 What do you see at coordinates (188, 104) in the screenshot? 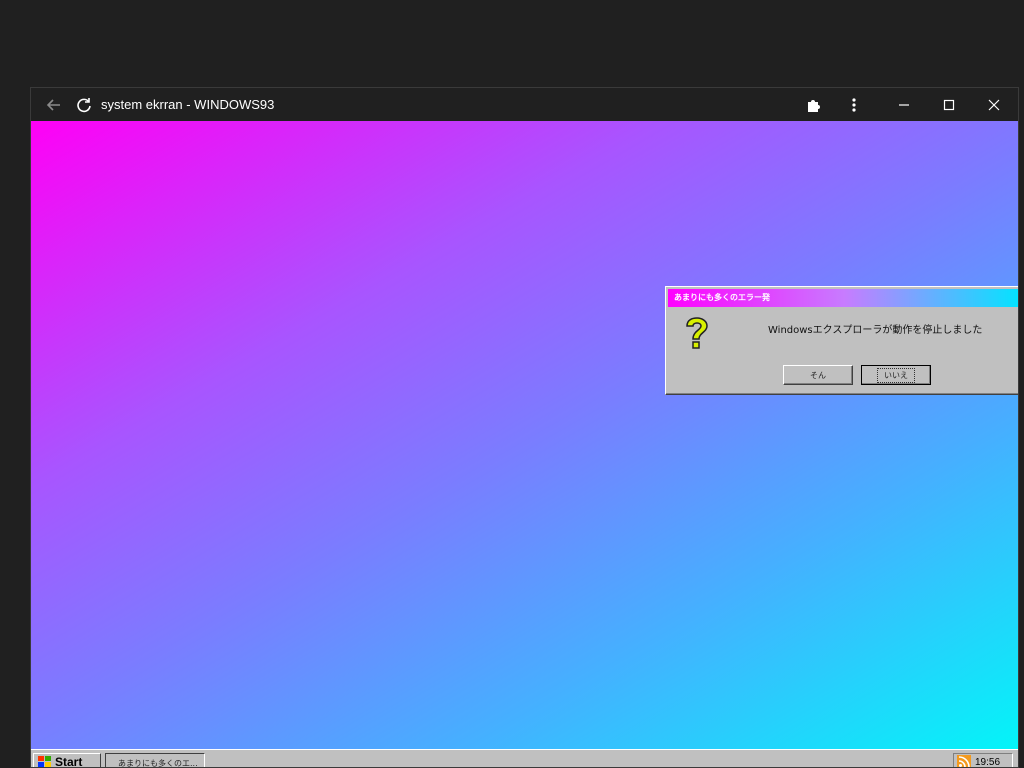
I see `window-title: system ekrran - WINDOWS93` at bounding box center [188, 104].